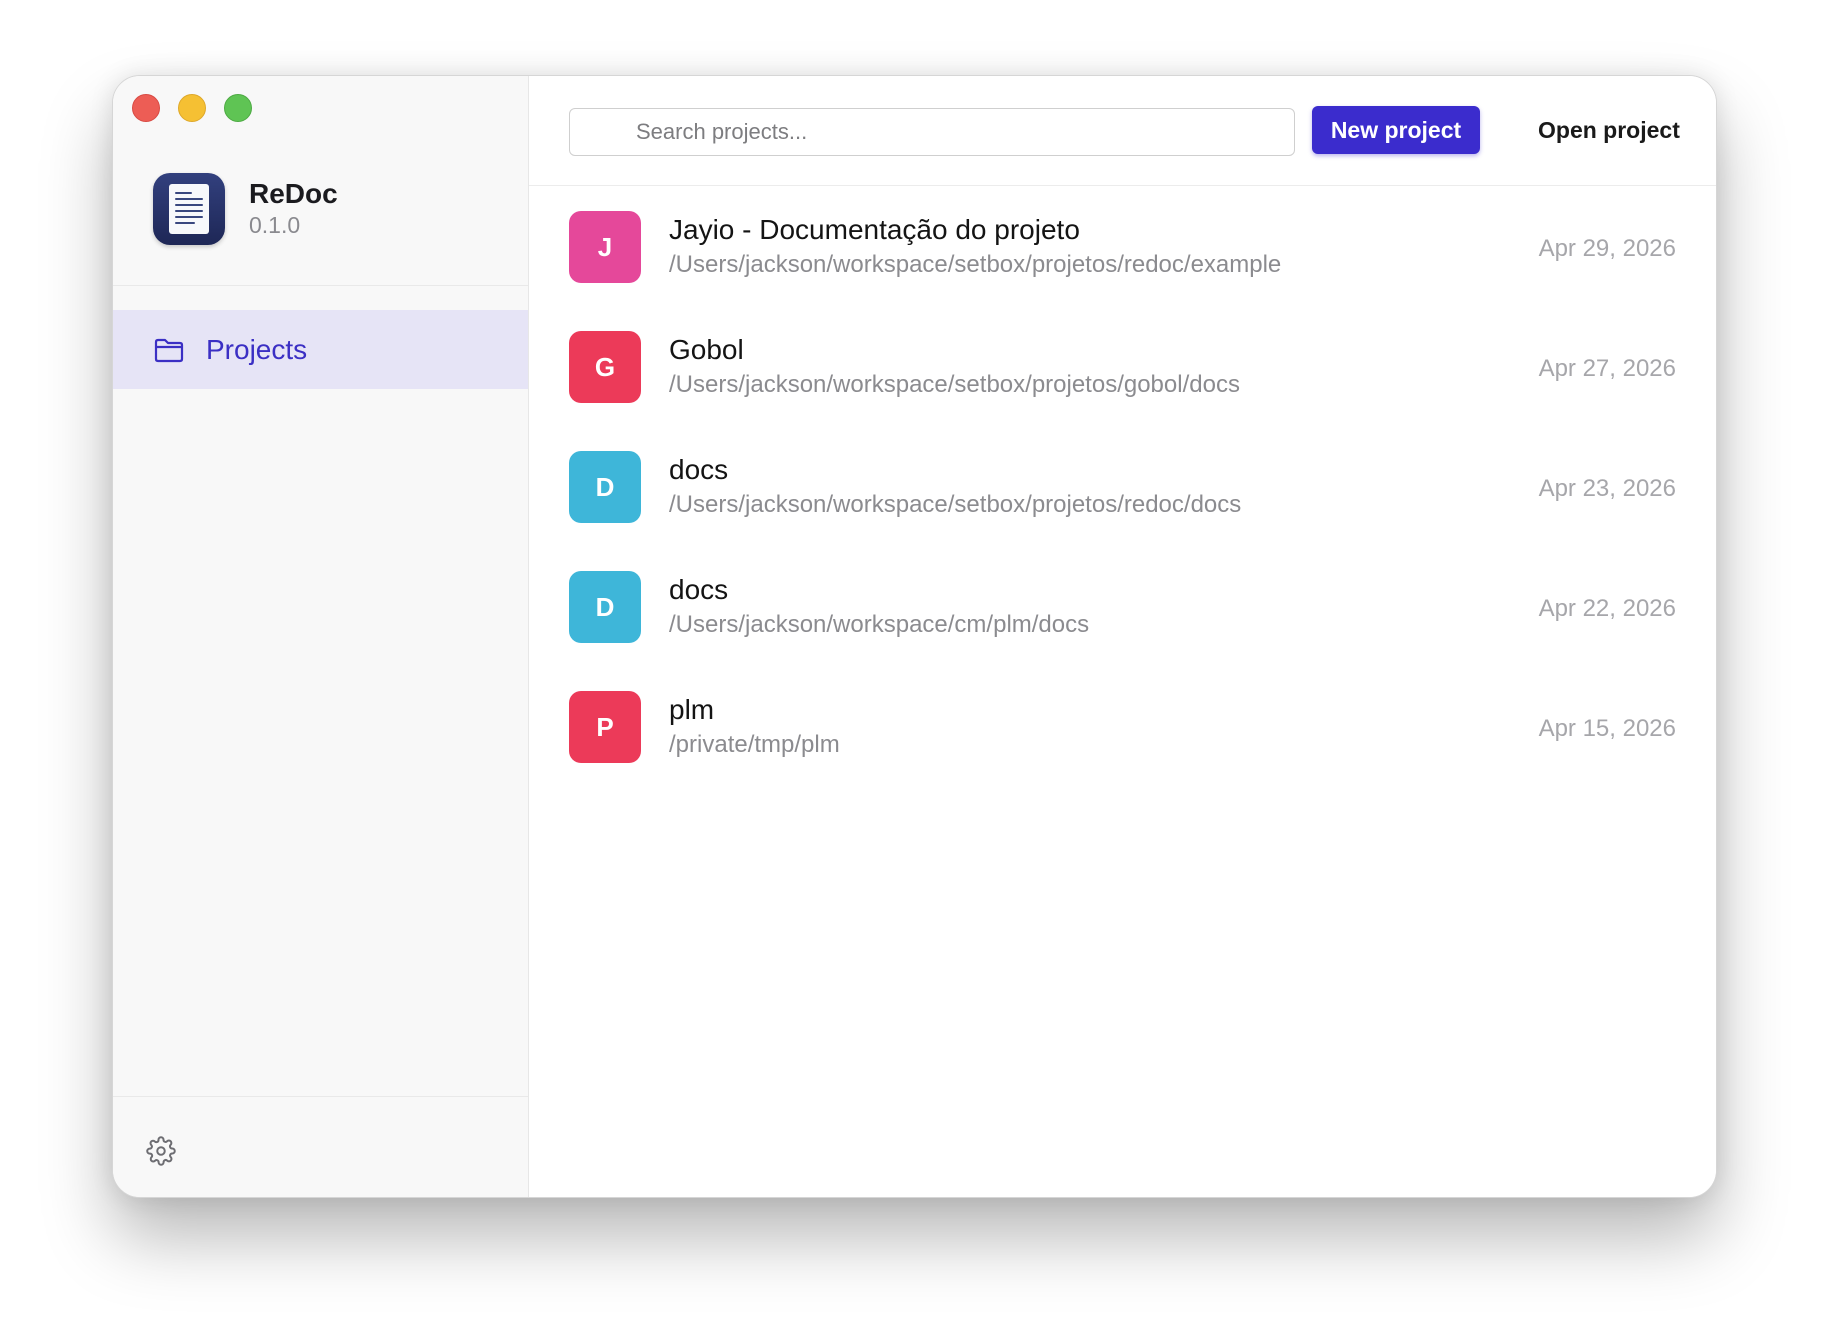  I want to click on sidebar-item-label: Projects, so click(257, 349).